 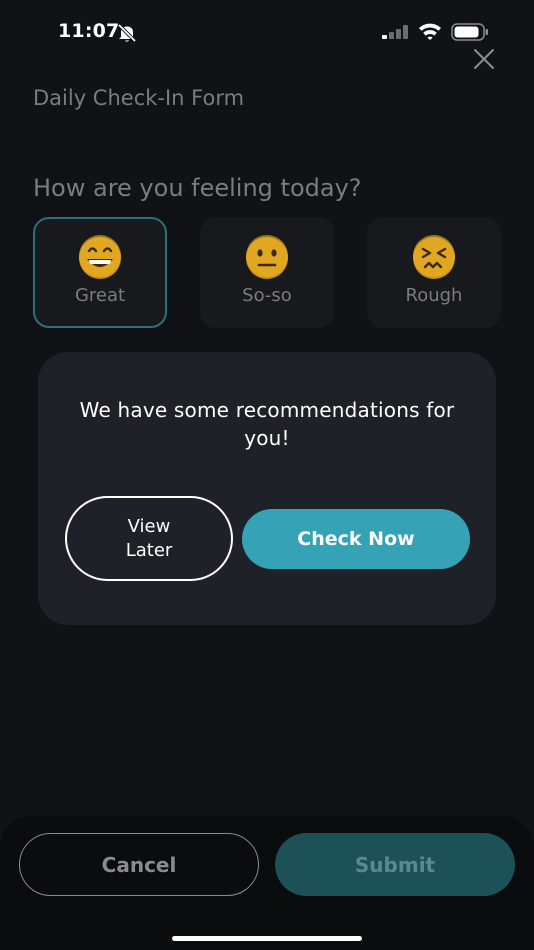 I want to click on modal-message: We have some recommendations for you!, so click(x=267, y=424).